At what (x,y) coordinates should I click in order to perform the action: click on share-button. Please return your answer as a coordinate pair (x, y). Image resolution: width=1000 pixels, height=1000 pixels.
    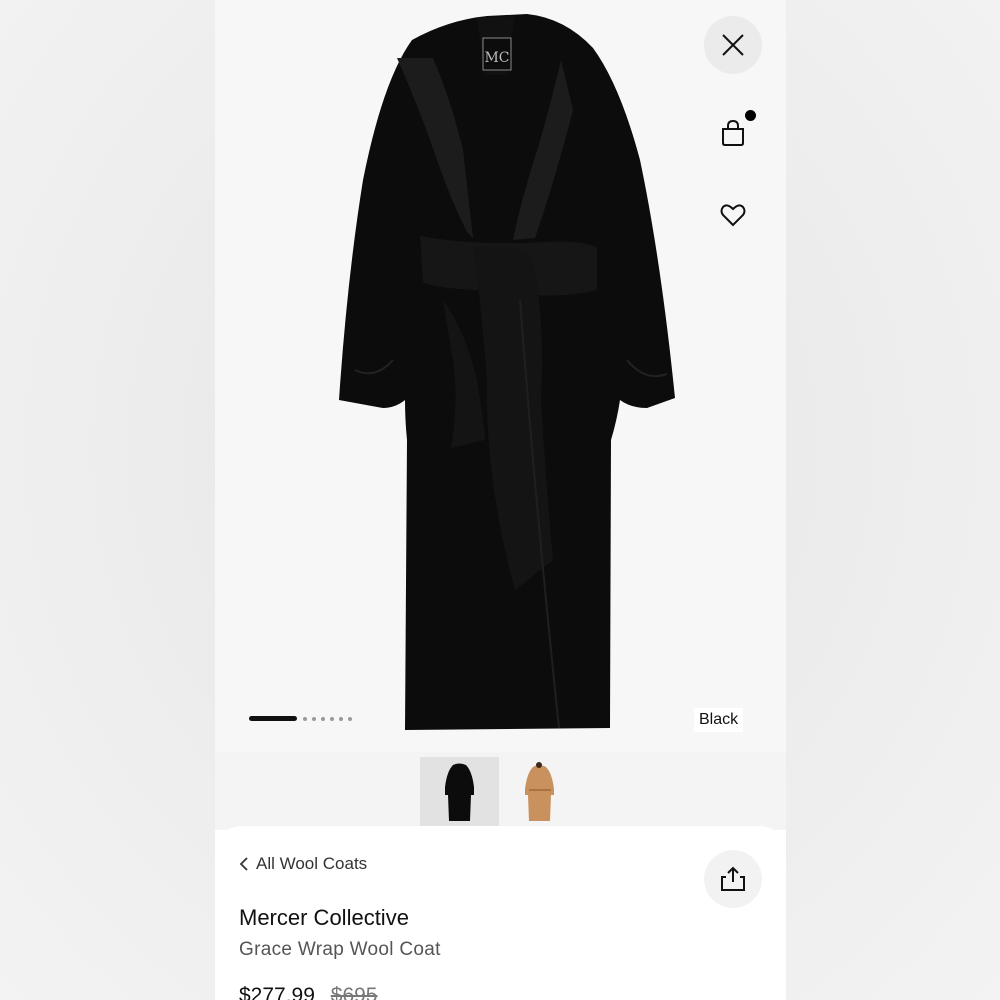
    Looking at the image, I should click on (733, 879).